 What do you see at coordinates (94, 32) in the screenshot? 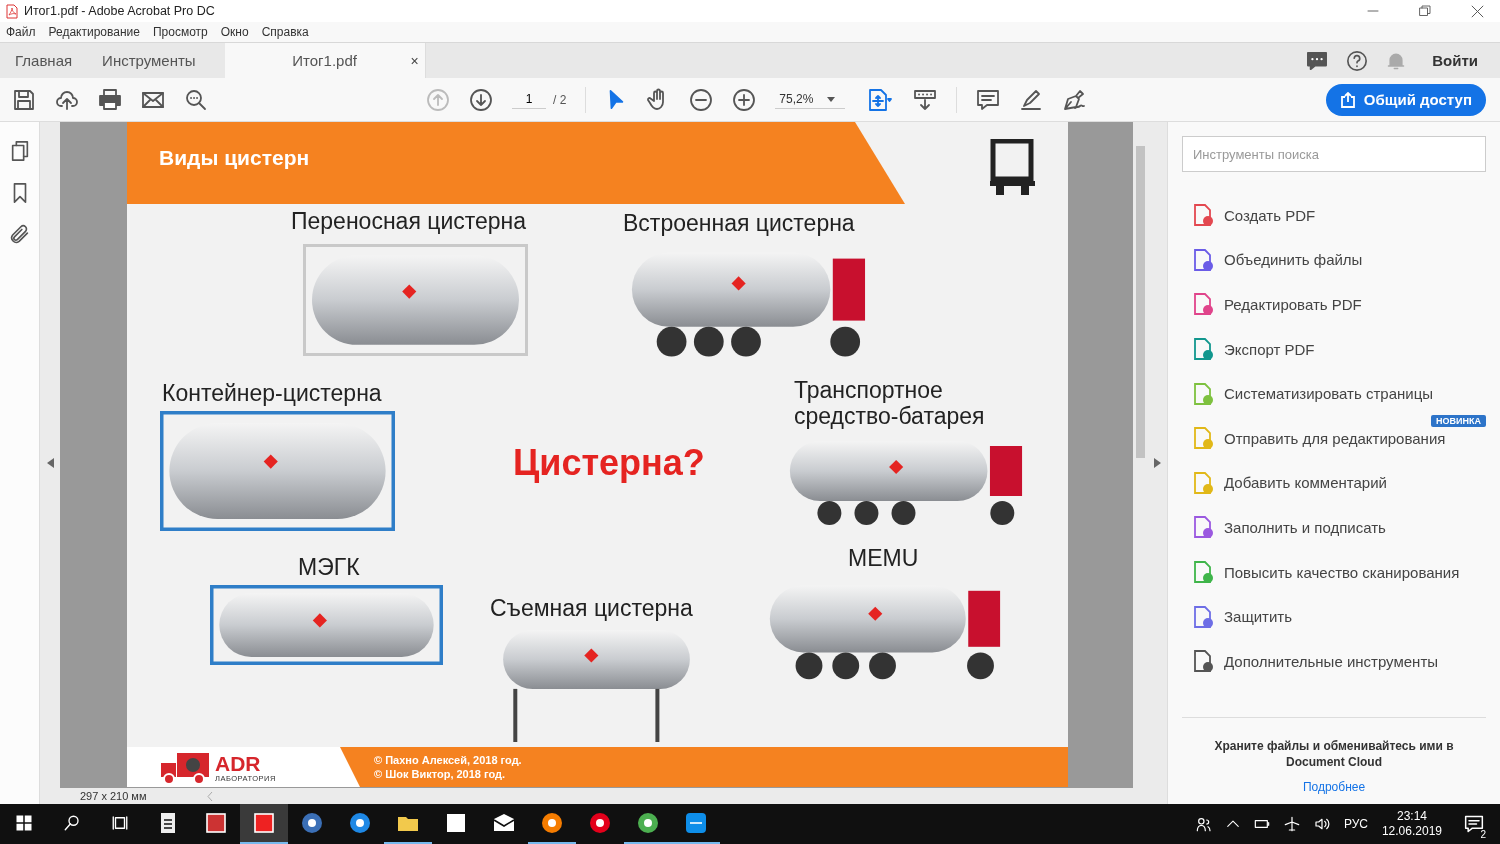
I see `menu-item: Редактирование` at bounding box center [94, 32].